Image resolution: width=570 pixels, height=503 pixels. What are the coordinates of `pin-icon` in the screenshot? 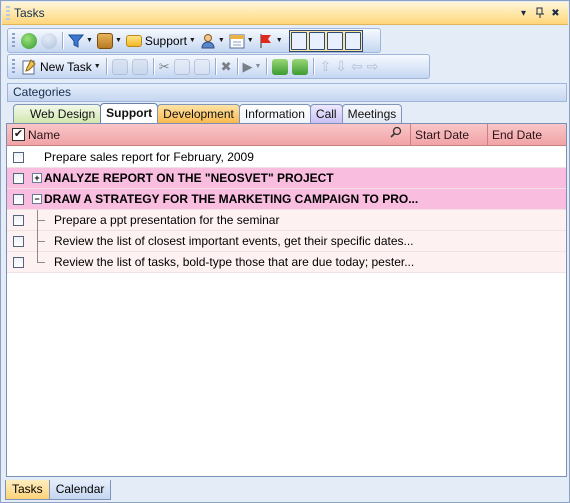 It's located at (539, 13).